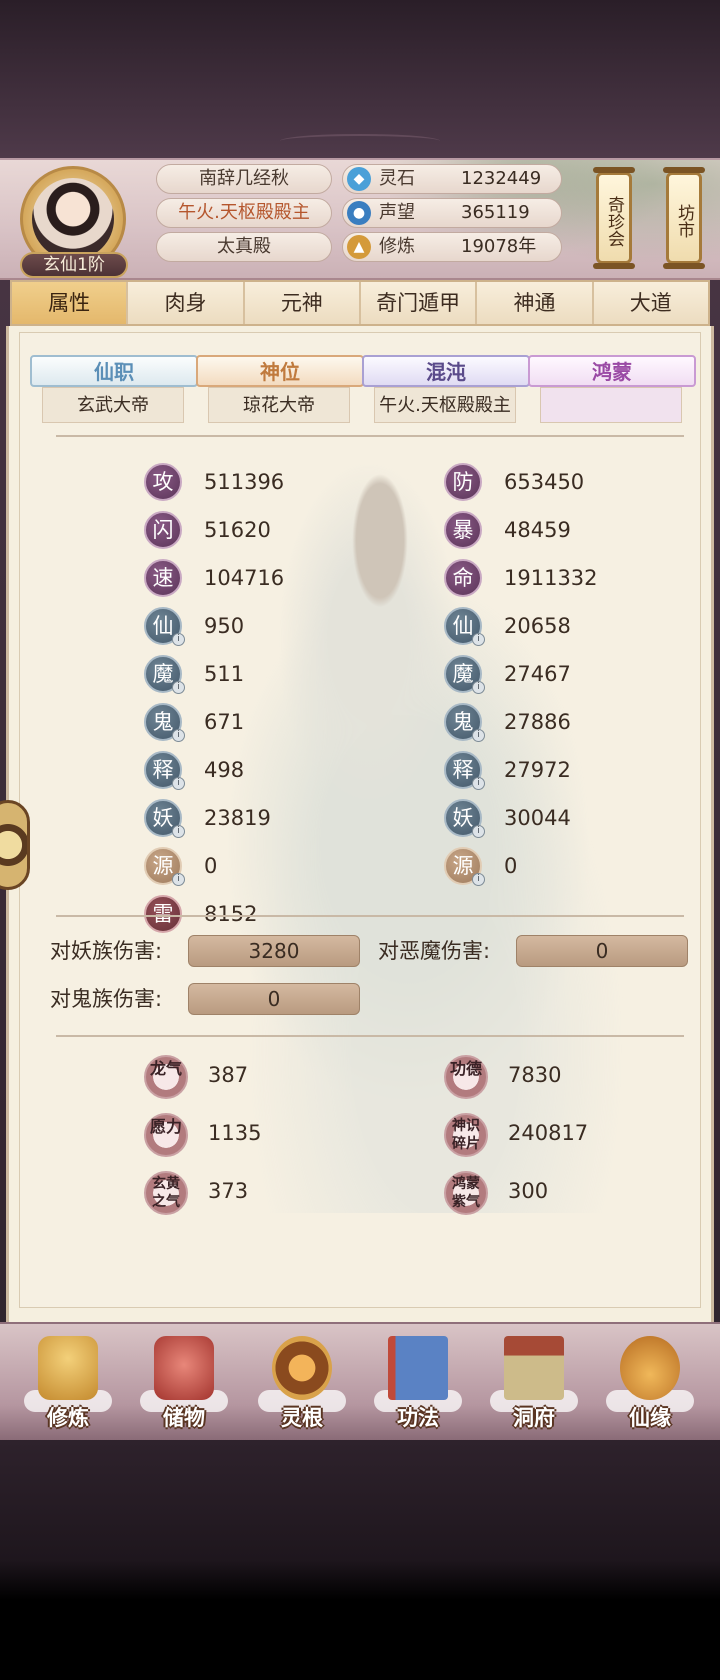 The image size is (720, 1680). Describe the element at coordinates (537, 722) in the screenshot. I see `stat-value: 27886` at that location.